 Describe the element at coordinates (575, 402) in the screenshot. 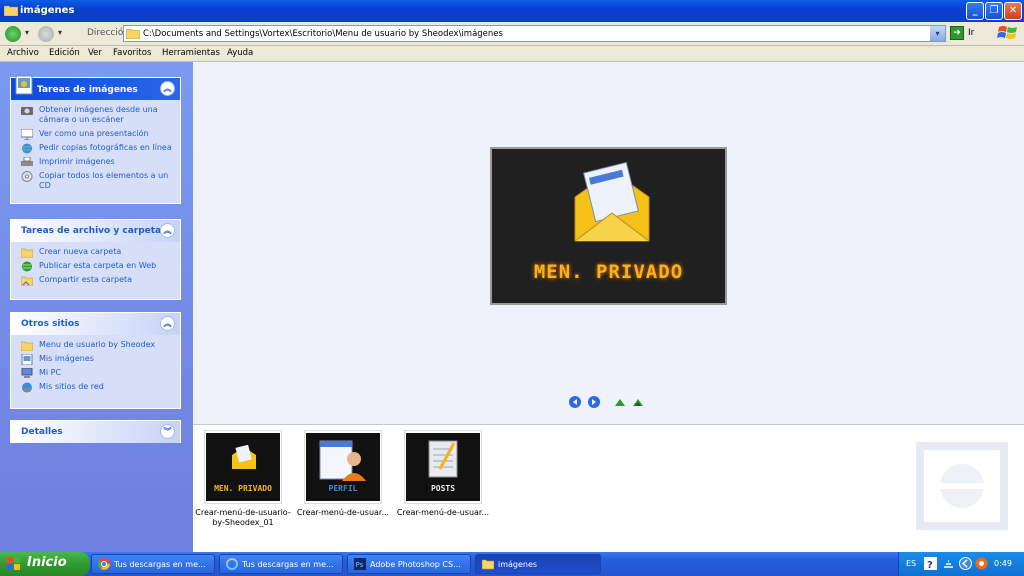

I see `previous-image-icon` at that location.